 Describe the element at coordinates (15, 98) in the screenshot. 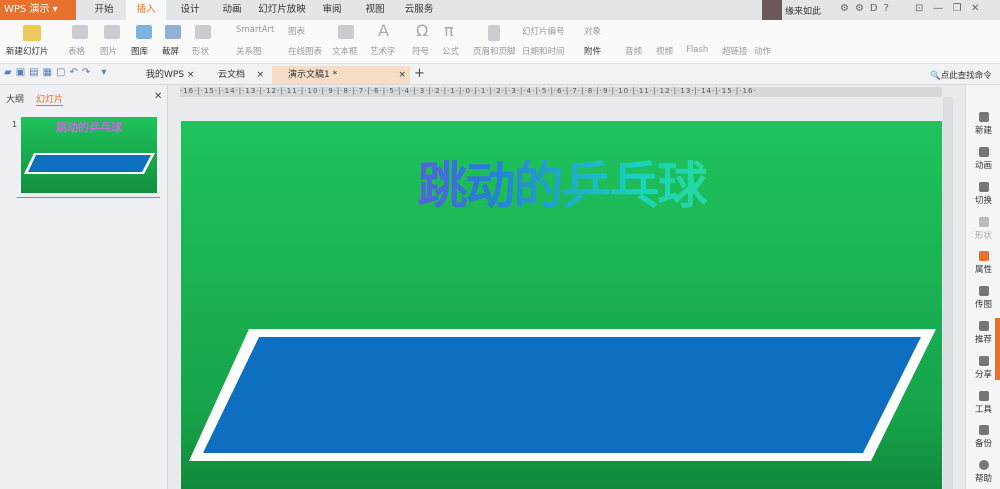

I see `tab-outline: 大纲` at that location.